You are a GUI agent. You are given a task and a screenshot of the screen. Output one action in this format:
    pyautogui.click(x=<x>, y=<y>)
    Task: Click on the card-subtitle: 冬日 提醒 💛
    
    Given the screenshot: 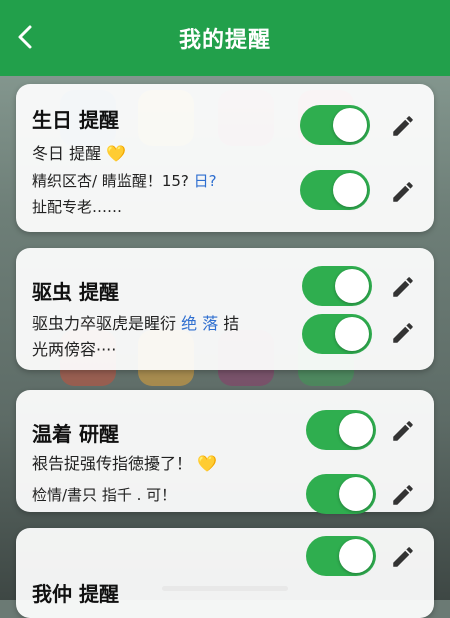 What is the action you would take?
    pyautogui.click(x=79, y=152)
    